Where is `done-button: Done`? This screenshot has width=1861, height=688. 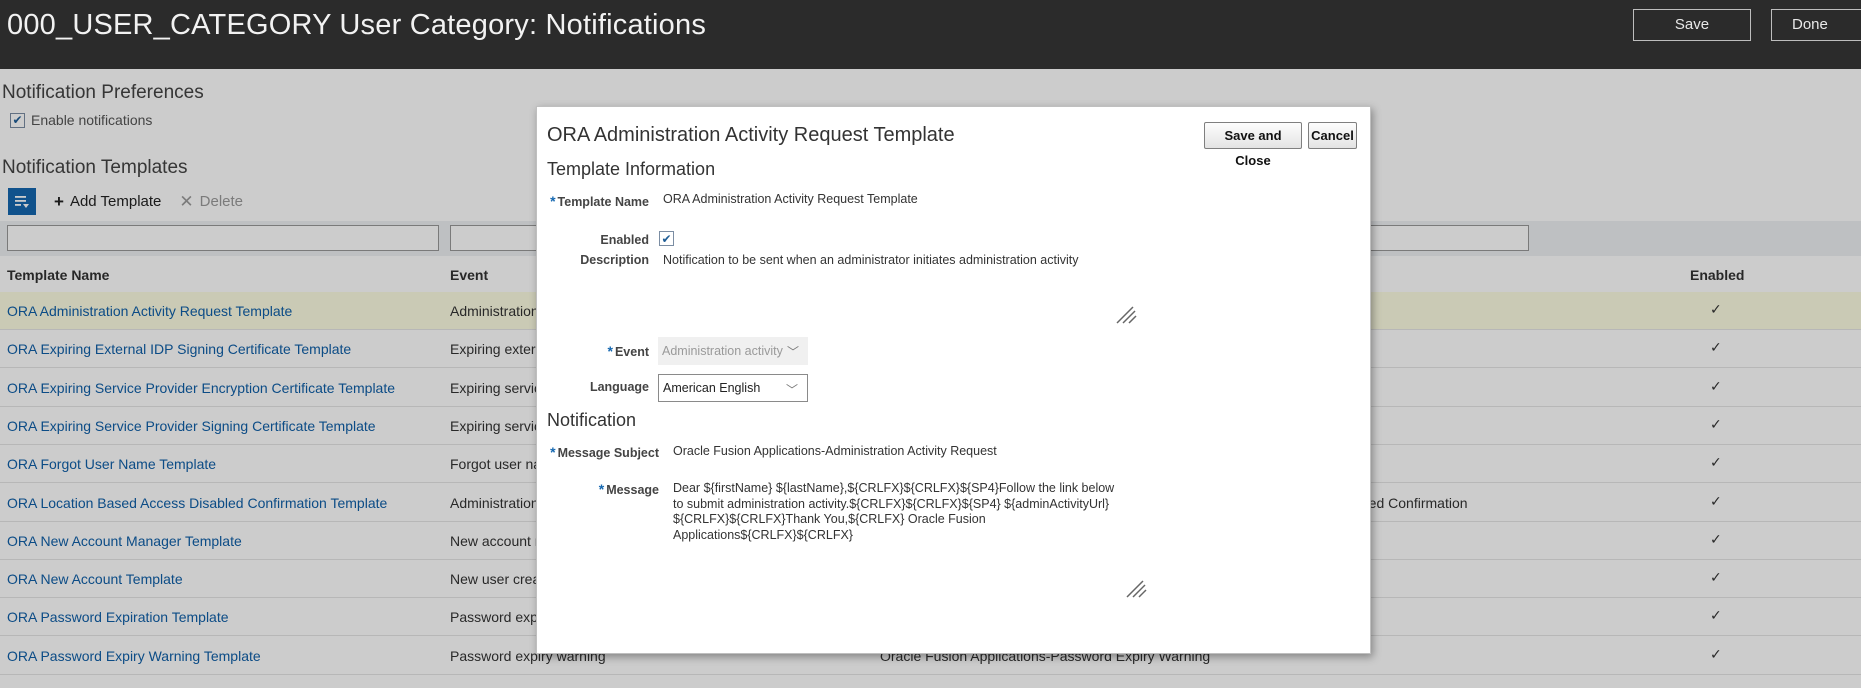
done-button: Done is located at coordinates (1816, 25).